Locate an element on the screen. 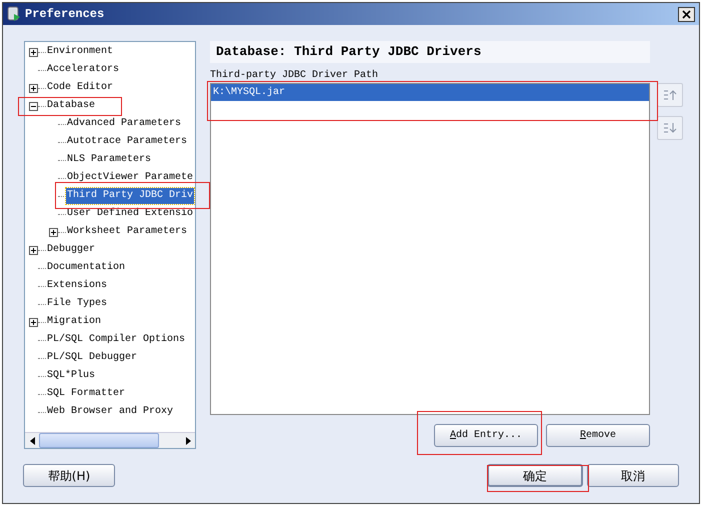  tree-item: PL/SQL Debugger is located at coordinates (92, 358).